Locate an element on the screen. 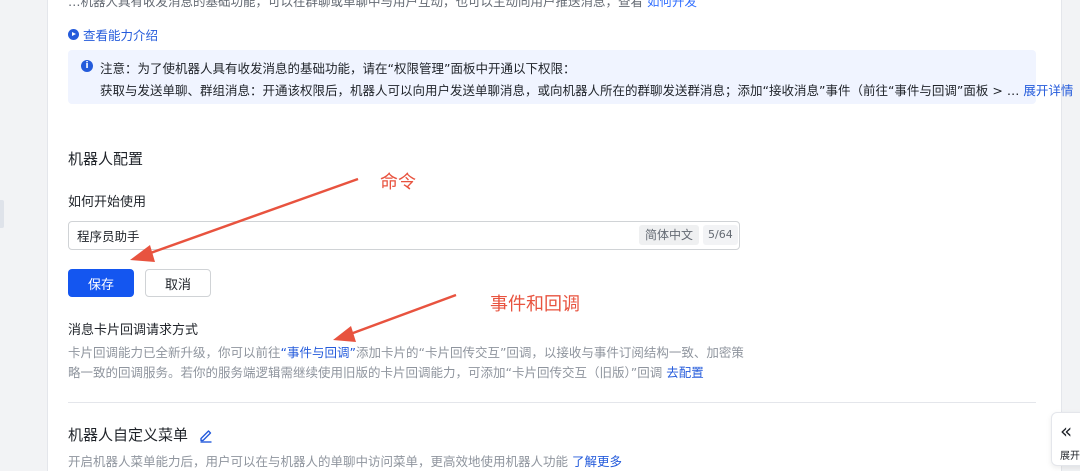 The height and width of the screenshot is (471, 1080). side-expand-button: « 展开 is located at coordinates (1065, 439).